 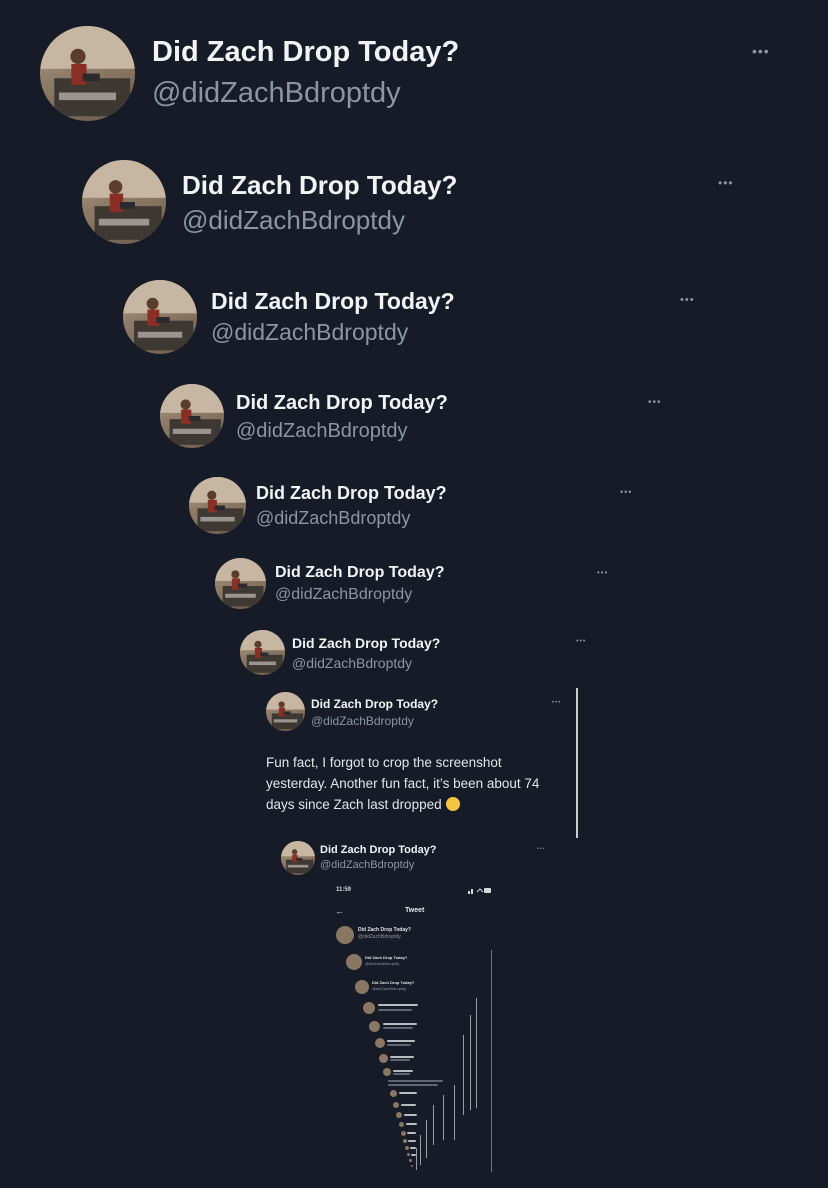 What do you see at coordinates (344, 890) in the screenshot?
I see `status-time: 11:59` at bounding box center [344, 890].